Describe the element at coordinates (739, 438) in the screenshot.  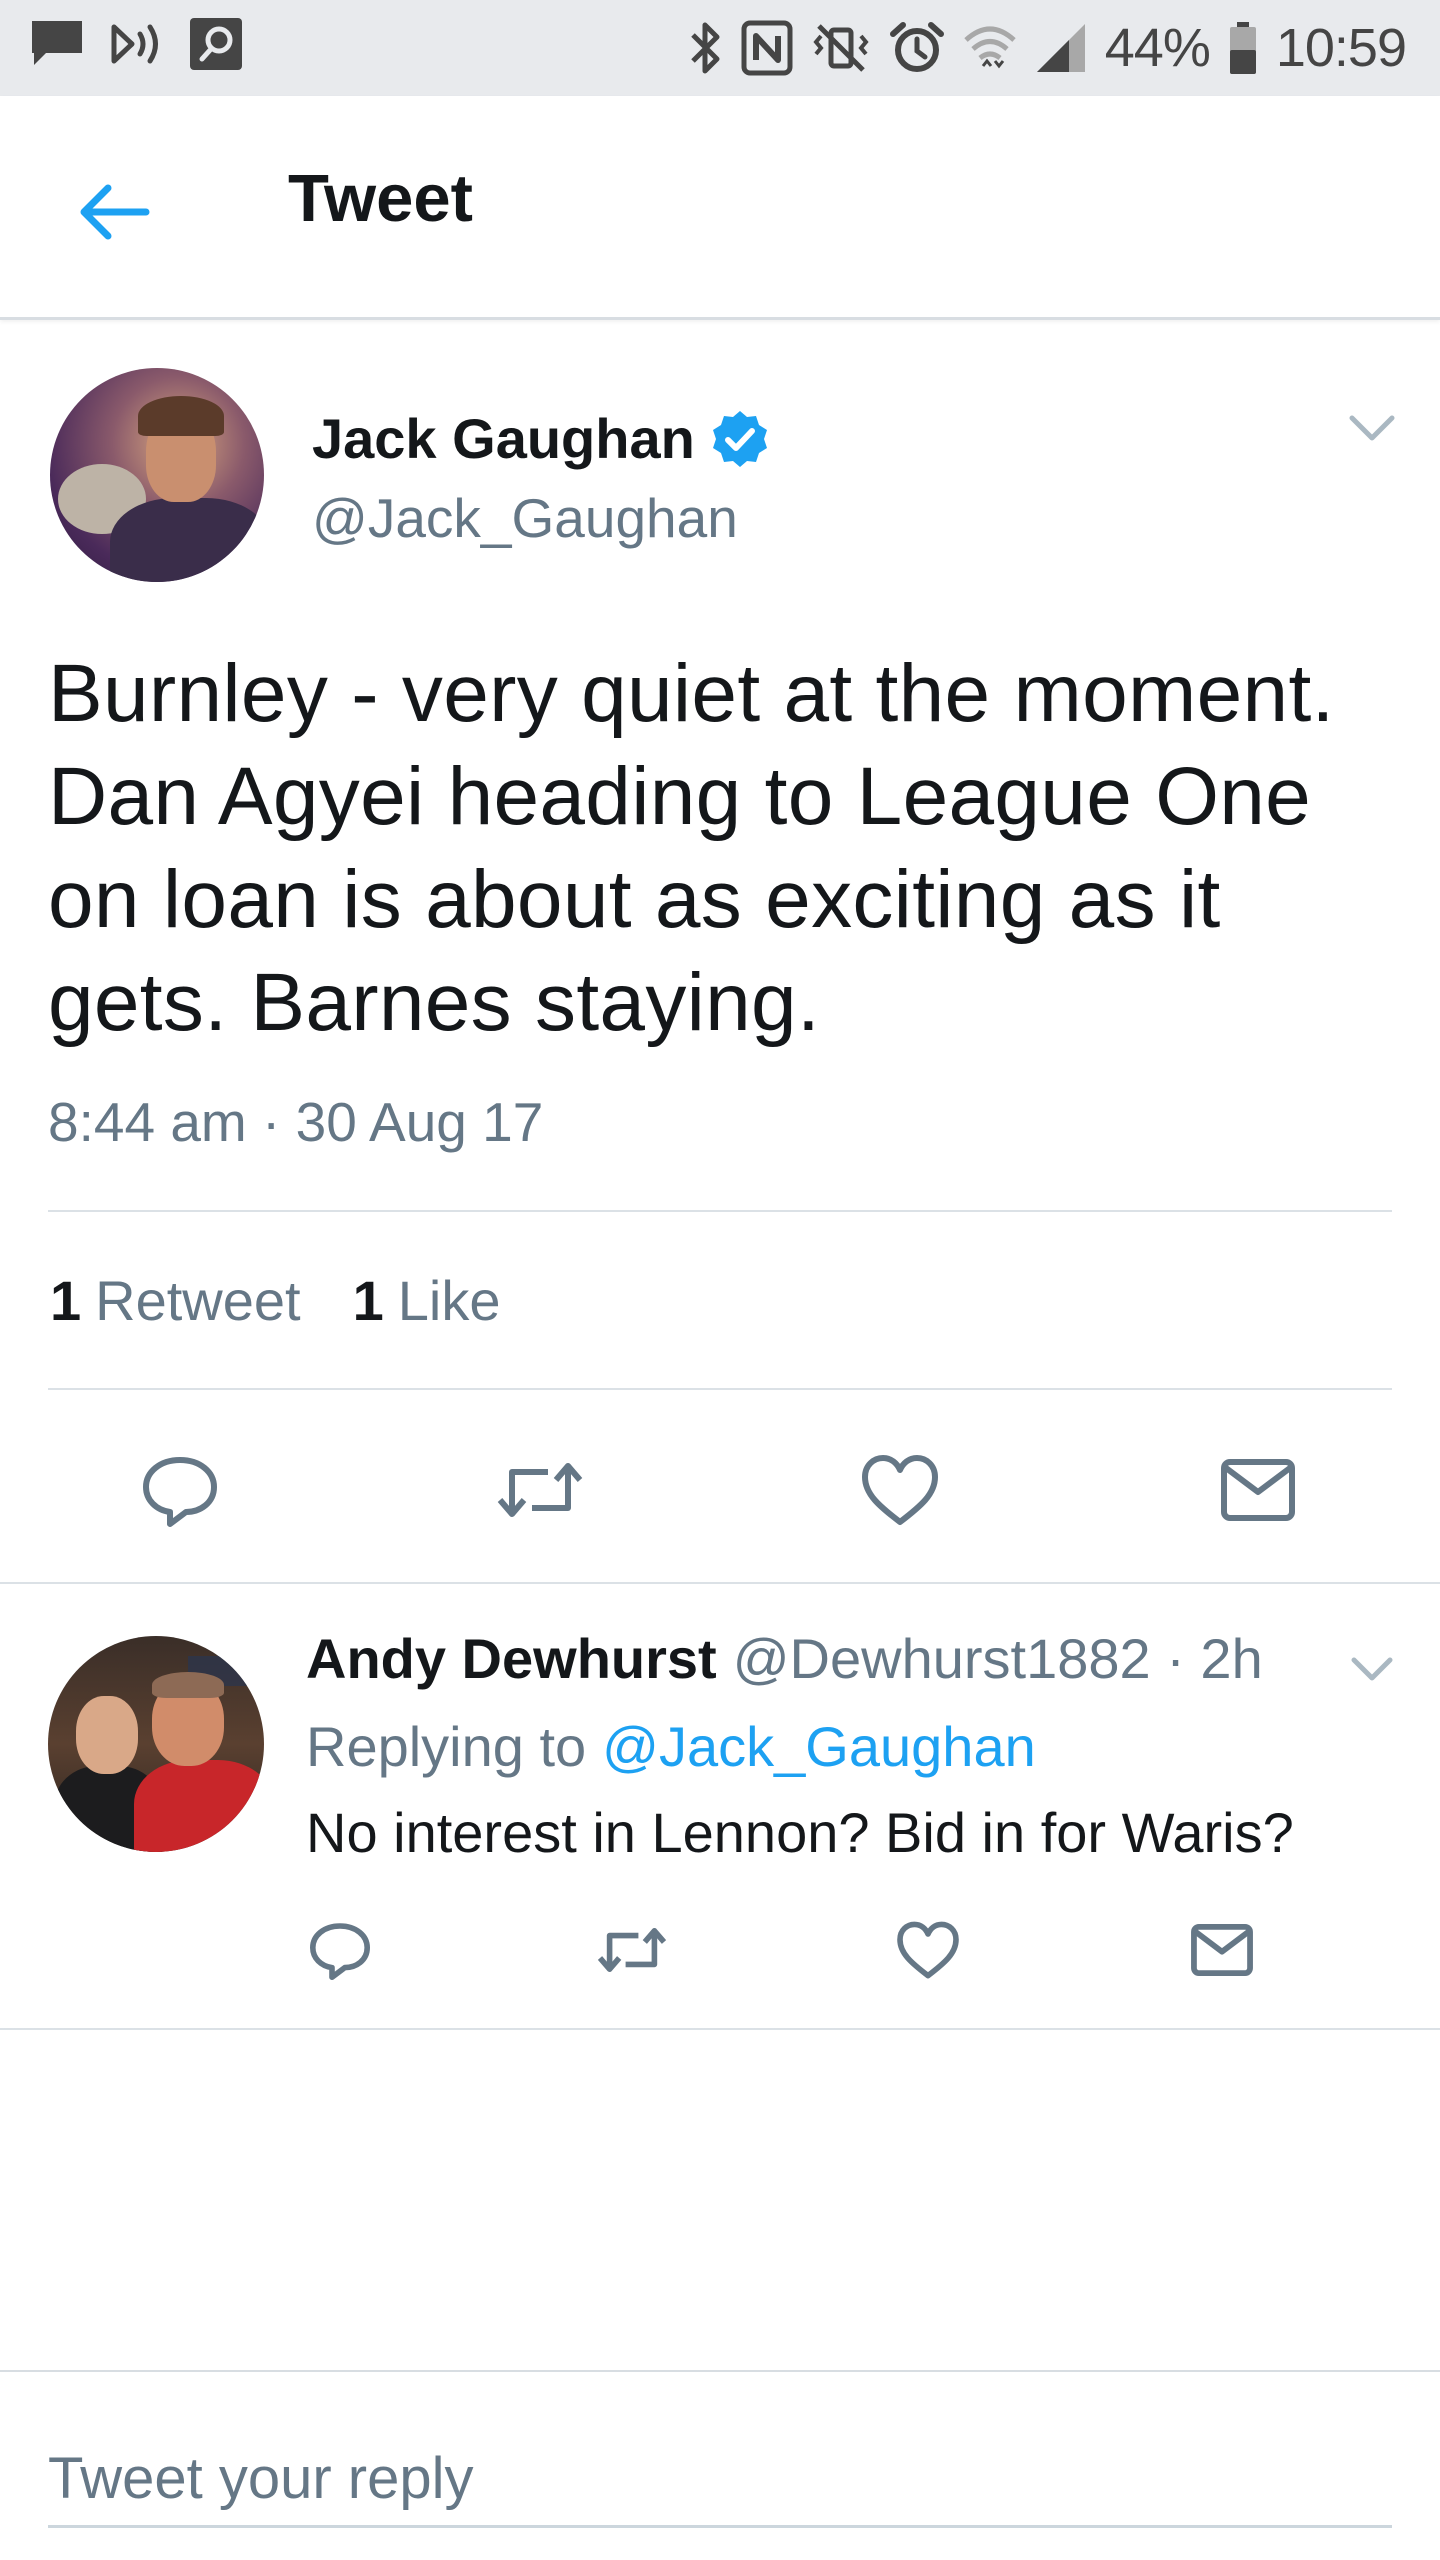
I see `verified-badge-icon` at that location.